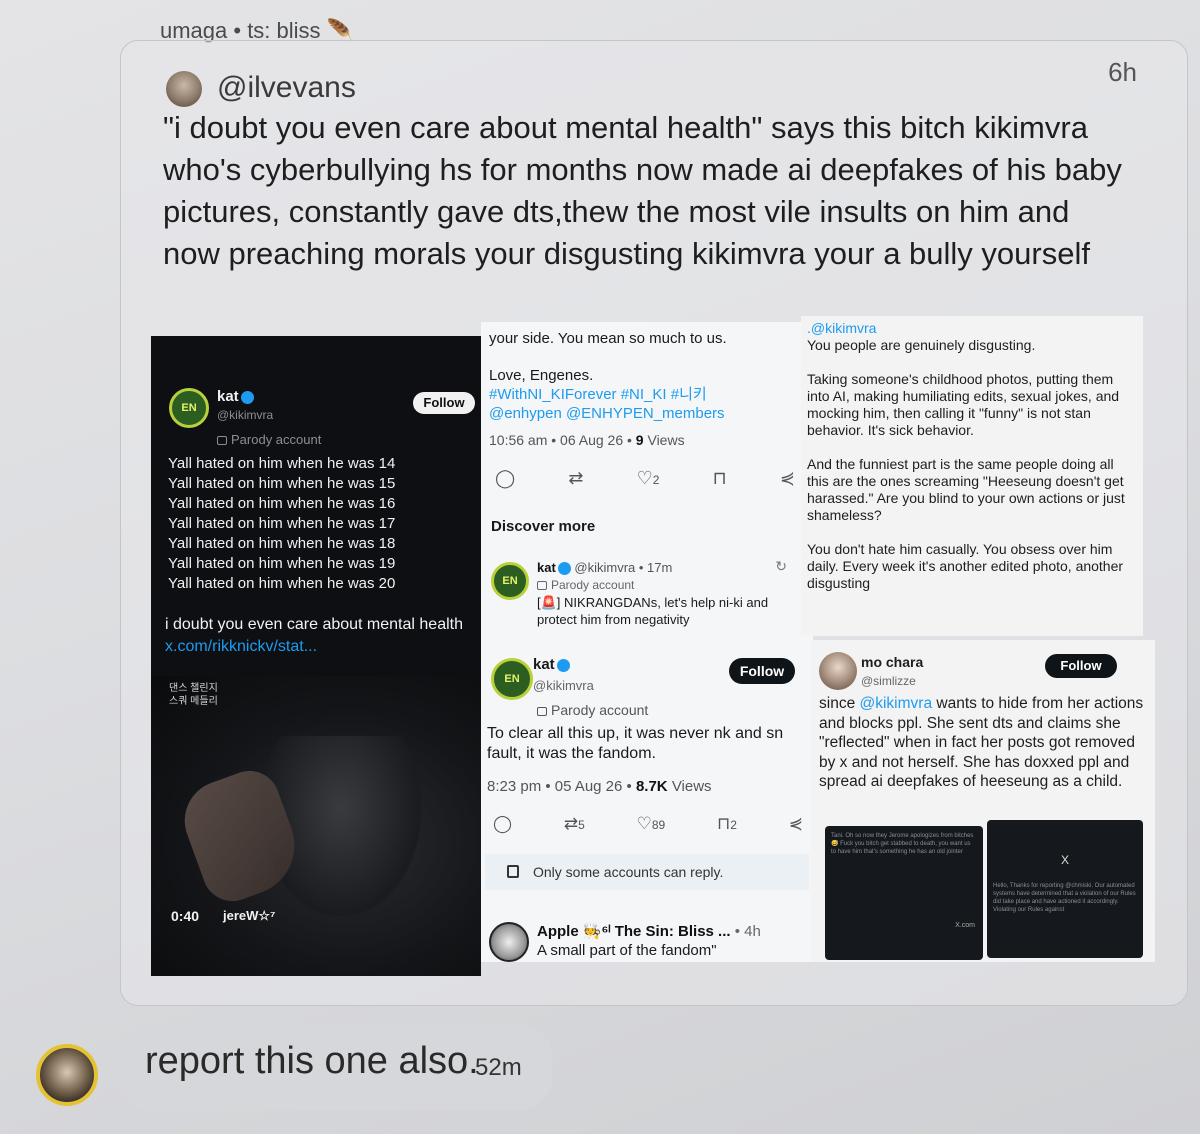 The image size is (1200, 1134). What do you see at coordinates (193, 695) in the screenshot?
I see `video-overlay-tag: 댄스 챌린지 스쿼 메들리` at bounding box center [193, 695].